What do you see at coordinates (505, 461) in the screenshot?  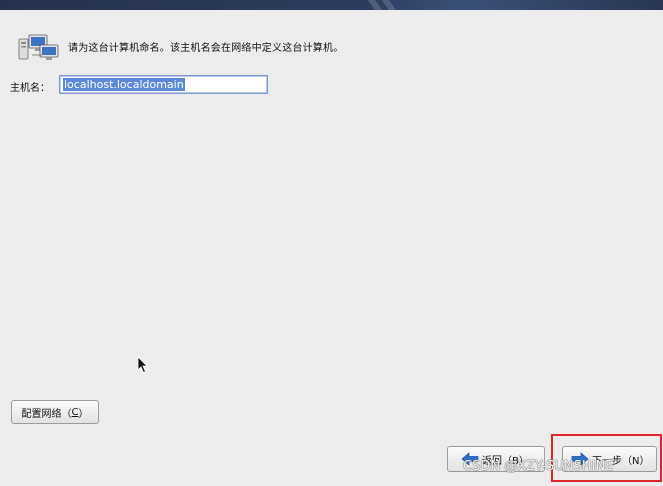 I see `back-button-label: 返回（B）` at bounding box center [505, 461].